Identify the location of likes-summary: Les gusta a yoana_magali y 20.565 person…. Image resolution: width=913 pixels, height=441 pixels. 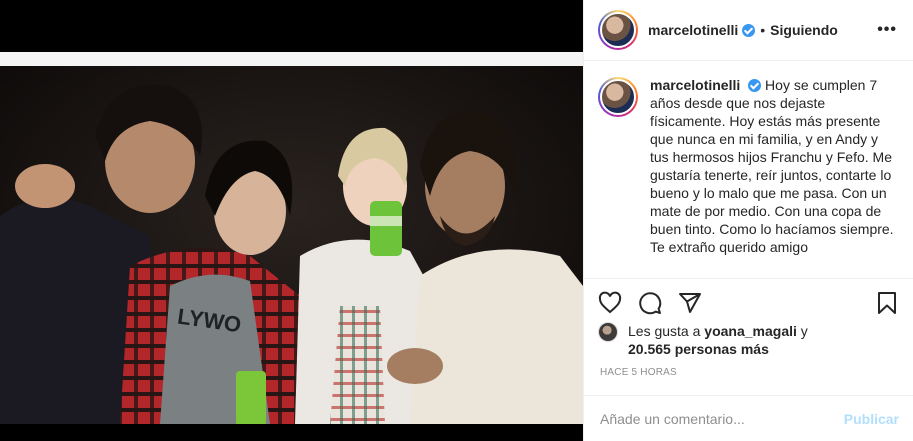
(748, 340).